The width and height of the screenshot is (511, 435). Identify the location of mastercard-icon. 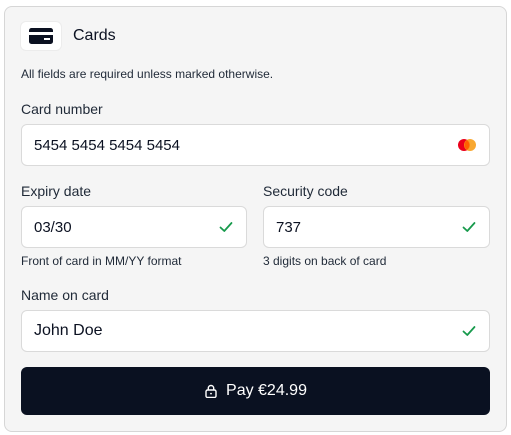
(467, 145).